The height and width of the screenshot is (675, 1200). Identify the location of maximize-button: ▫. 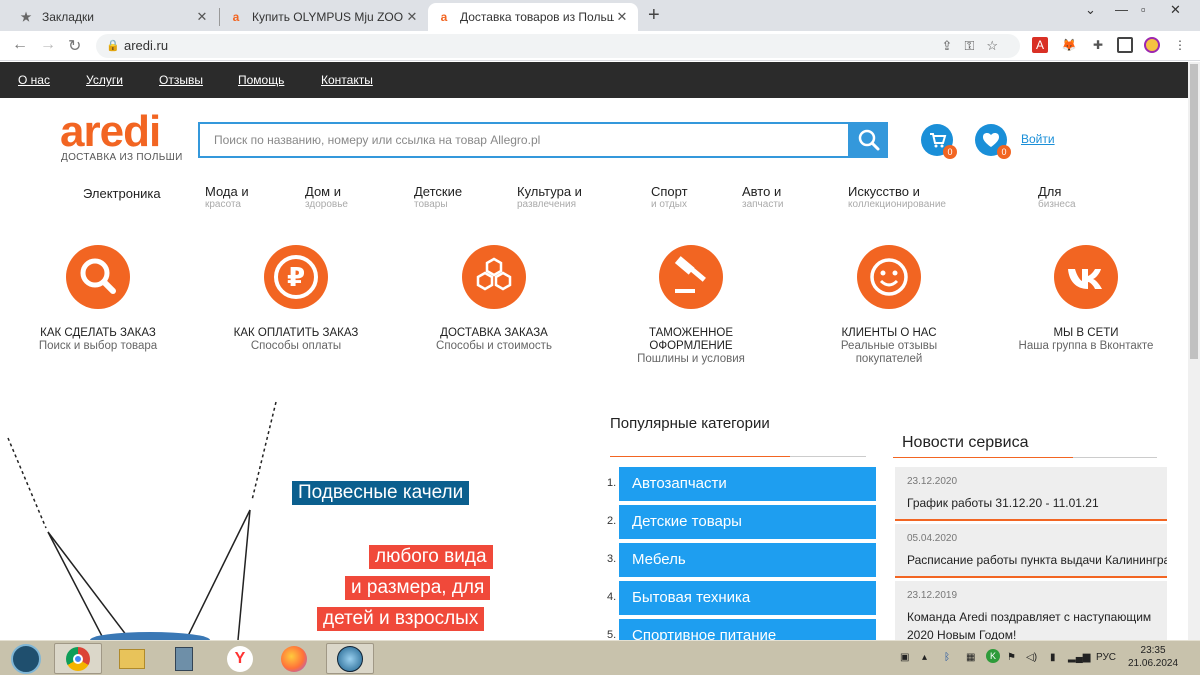
(1143, 9).